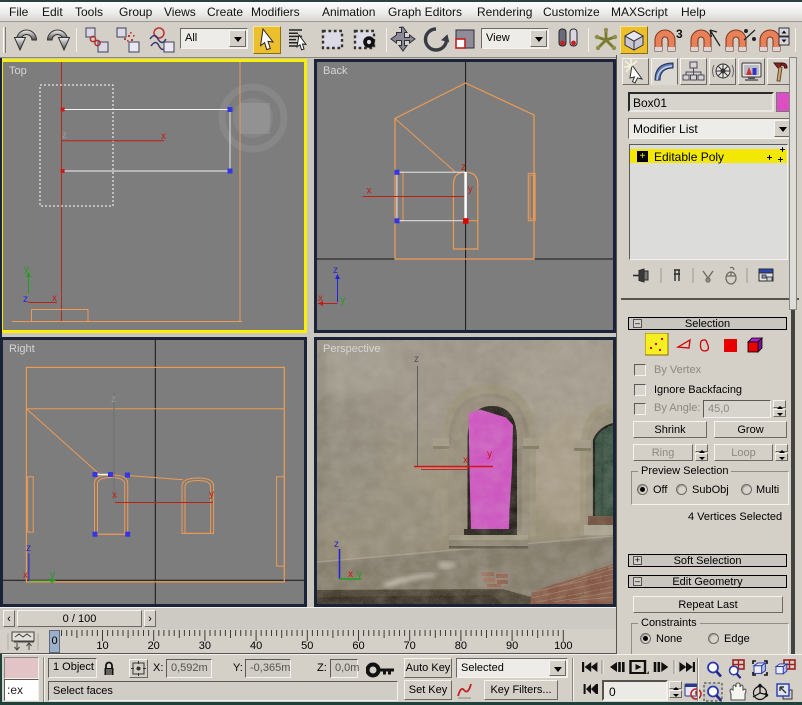 The width and height of the screenshot is (802, 705). Describe the element at coordinates (679, 34) in the screenshot. I see `svg-text: 3` at that location.